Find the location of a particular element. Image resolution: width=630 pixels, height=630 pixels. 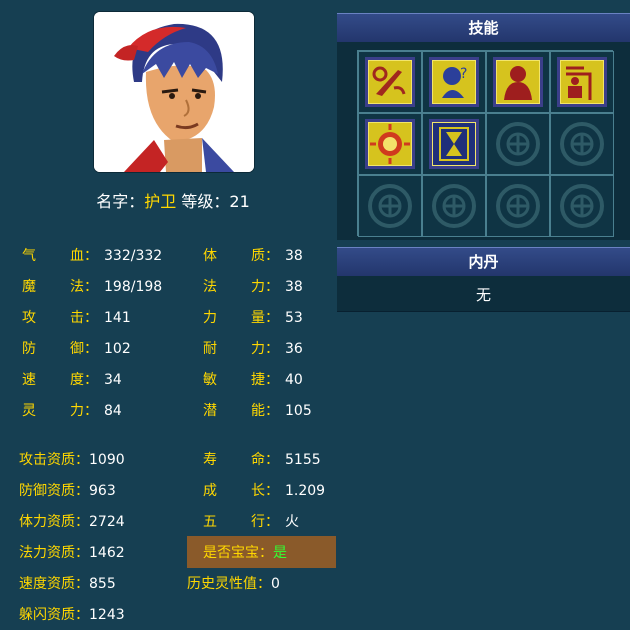

stat-value: 53 is located at coordinates (294, 318).